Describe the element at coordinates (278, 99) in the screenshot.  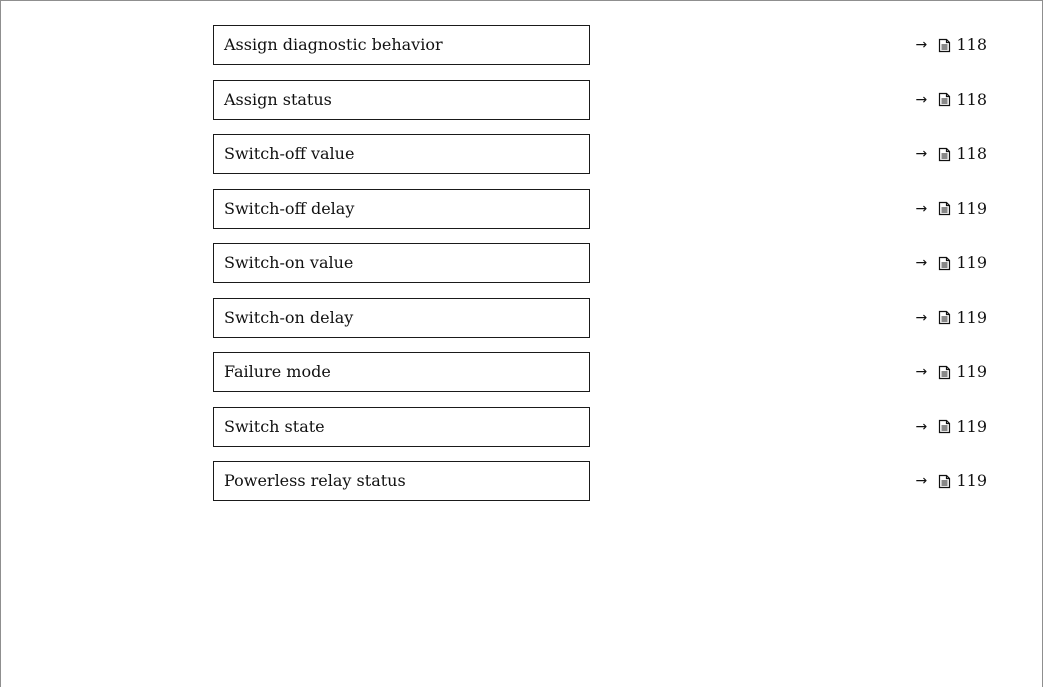
I see `parameter-label: Assign status` at that location.